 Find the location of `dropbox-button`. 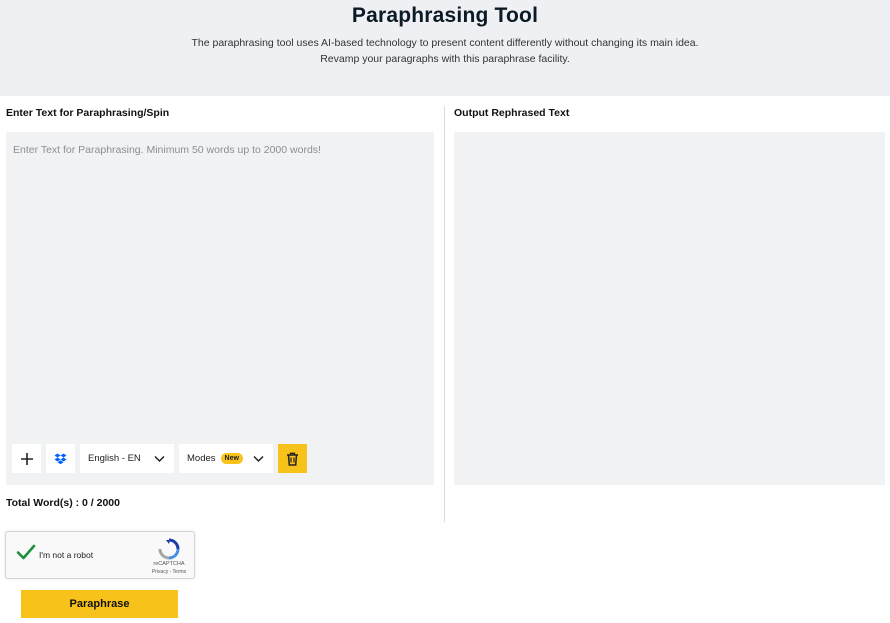

dropbox-button is located at coordinates (60, 458).